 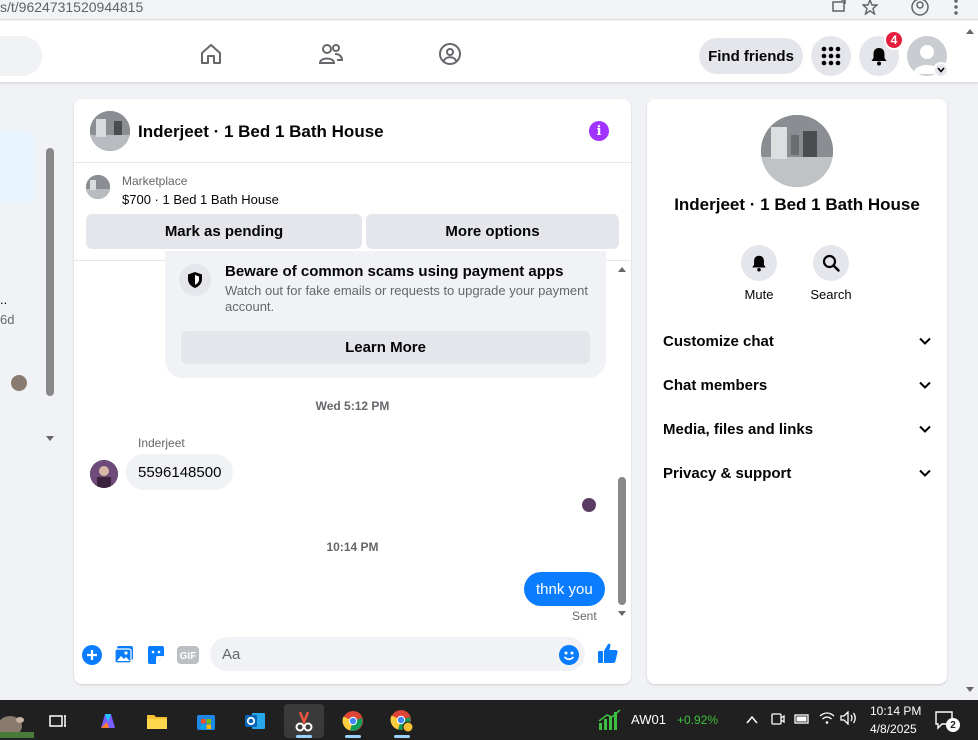 I want to click on row-label: Chat members, so click(x=715, y=385).